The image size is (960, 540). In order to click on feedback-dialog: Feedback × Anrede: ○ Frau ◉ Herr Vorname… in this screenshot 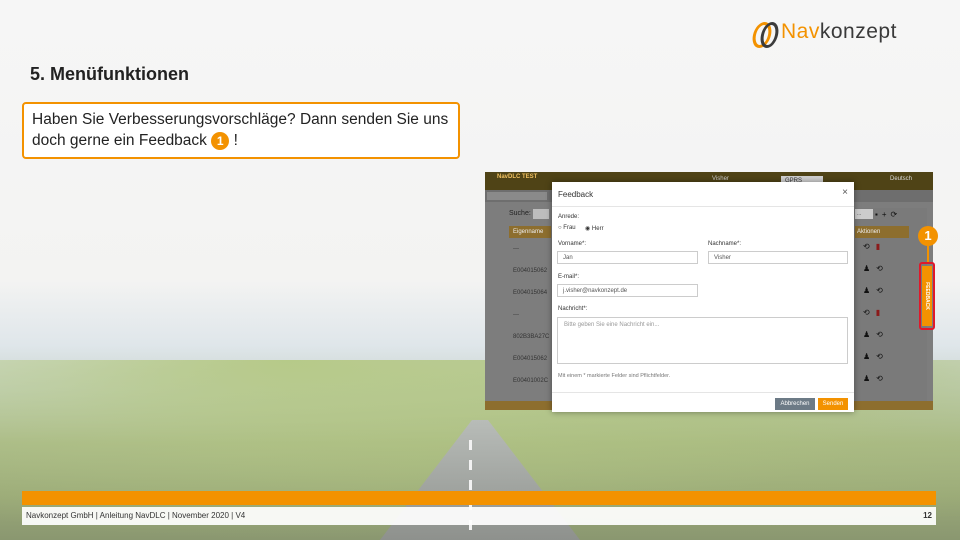, I will do `click(703, 297)`.